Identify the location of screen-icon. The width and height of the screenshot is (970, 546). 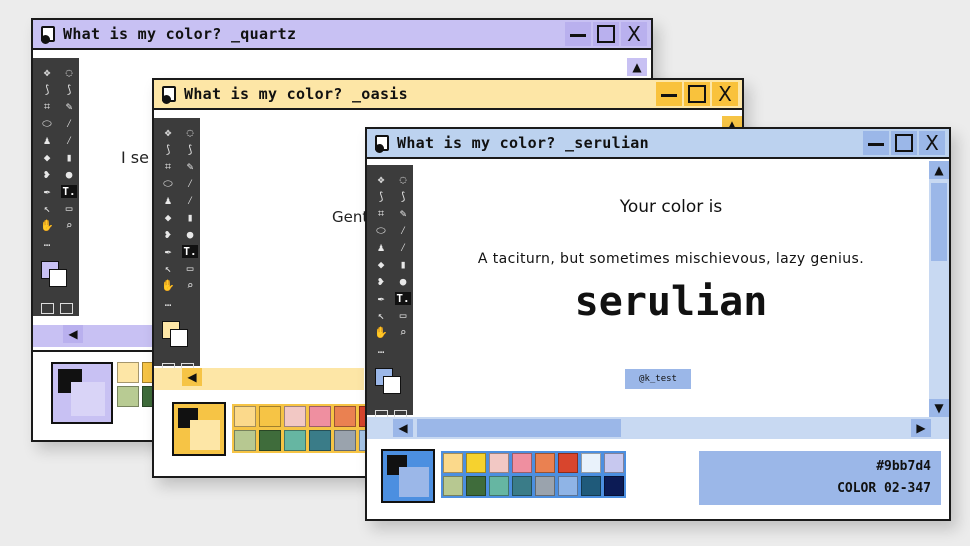
(47, 308).